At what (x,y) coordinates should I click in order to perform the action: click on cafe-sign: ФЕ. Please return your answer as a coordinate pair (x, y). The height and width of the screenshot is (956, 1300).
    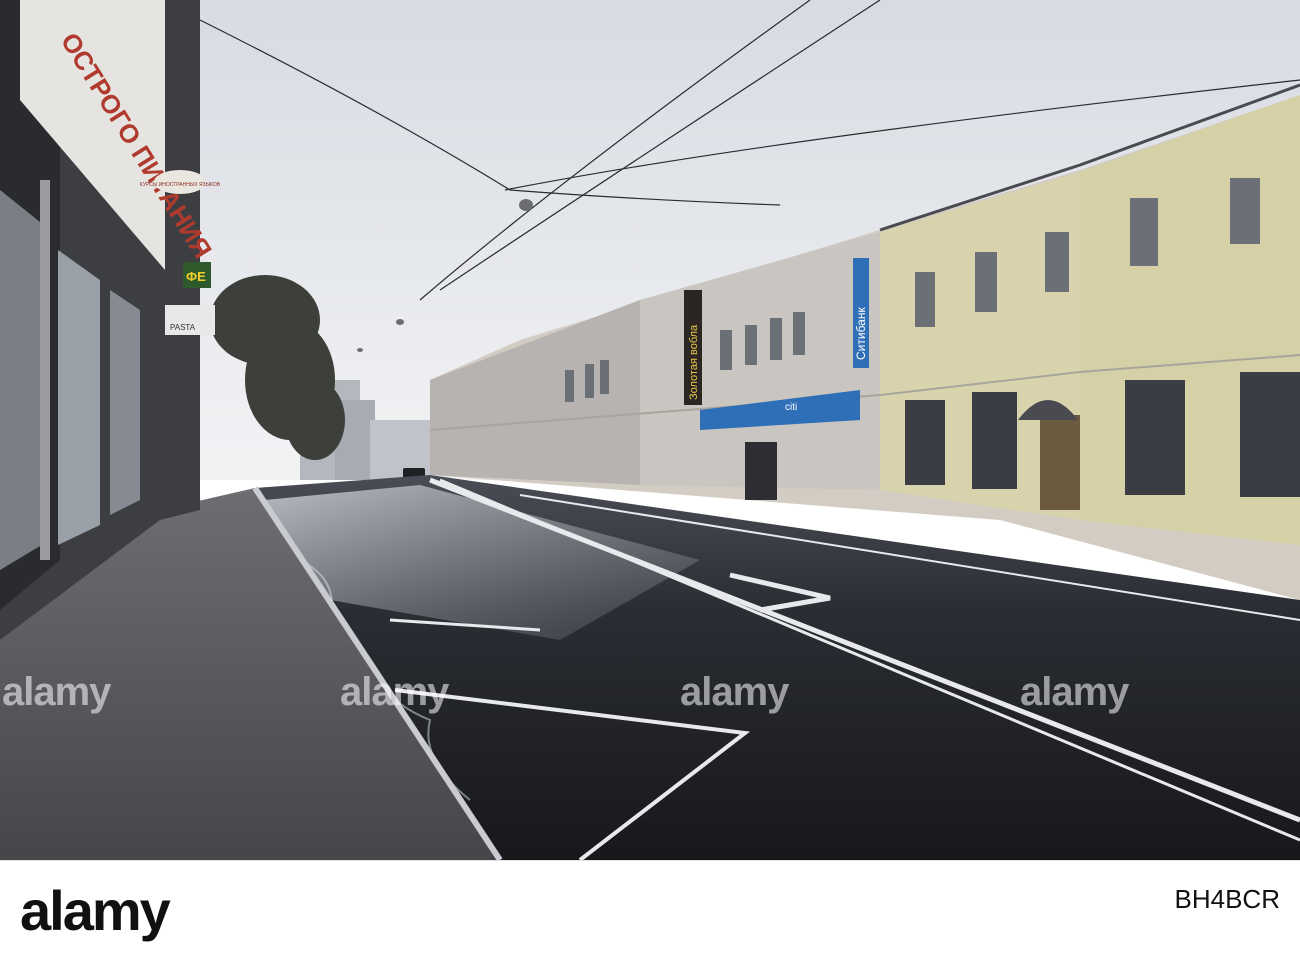
    Looking at the image, I should click on (197, 275).